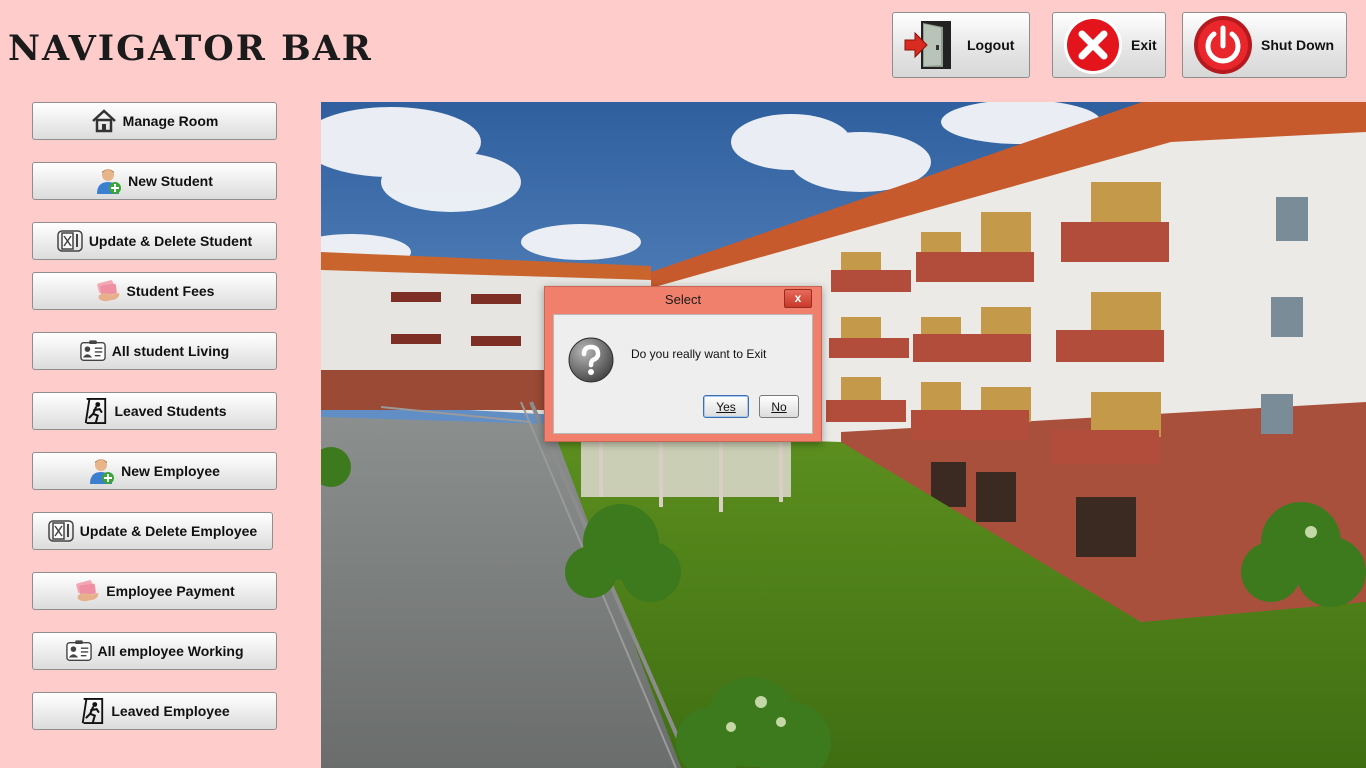 The image size is (1366, 768). What do you see at coordinates (170, 351) in the screenshot?
I see `all-student-living-label: All student Living` at bounding box center [170, 351].